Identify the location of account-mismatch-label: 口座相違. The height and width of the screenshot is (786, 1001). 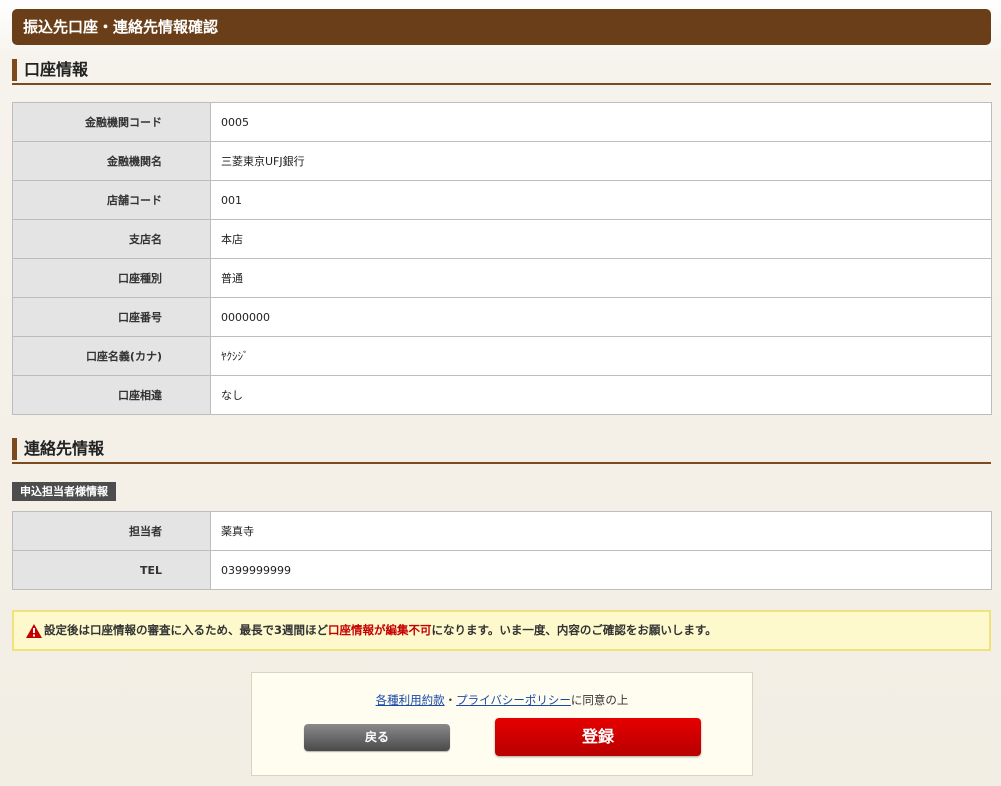
(111, 395).